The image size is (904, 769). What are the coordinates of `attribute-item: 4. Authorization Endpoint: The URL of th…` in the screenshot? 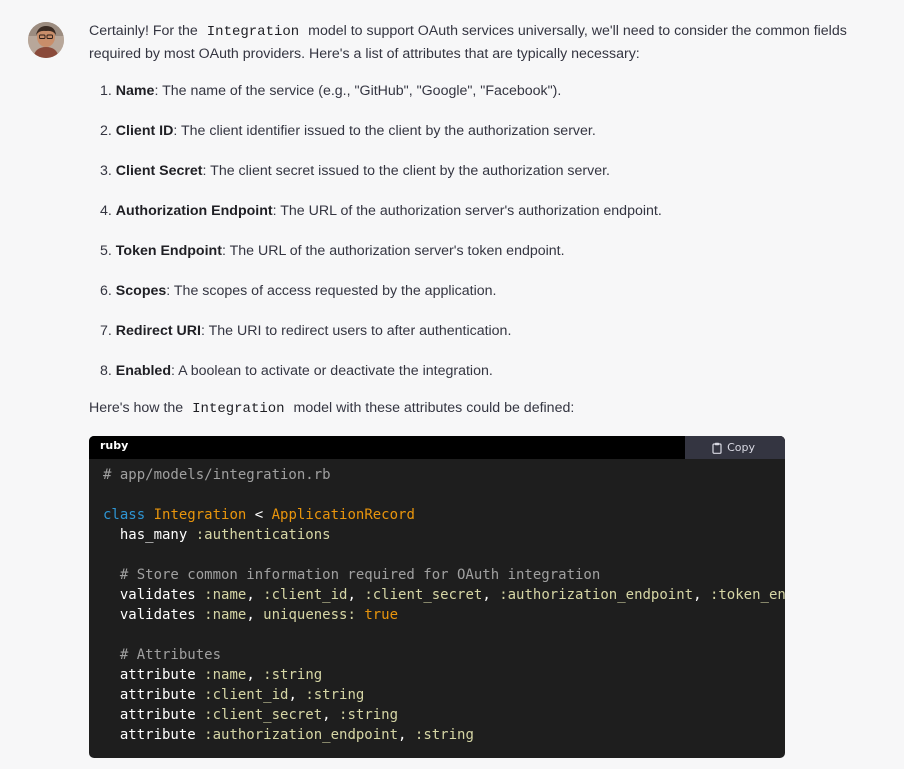 It's located at (497, 211).